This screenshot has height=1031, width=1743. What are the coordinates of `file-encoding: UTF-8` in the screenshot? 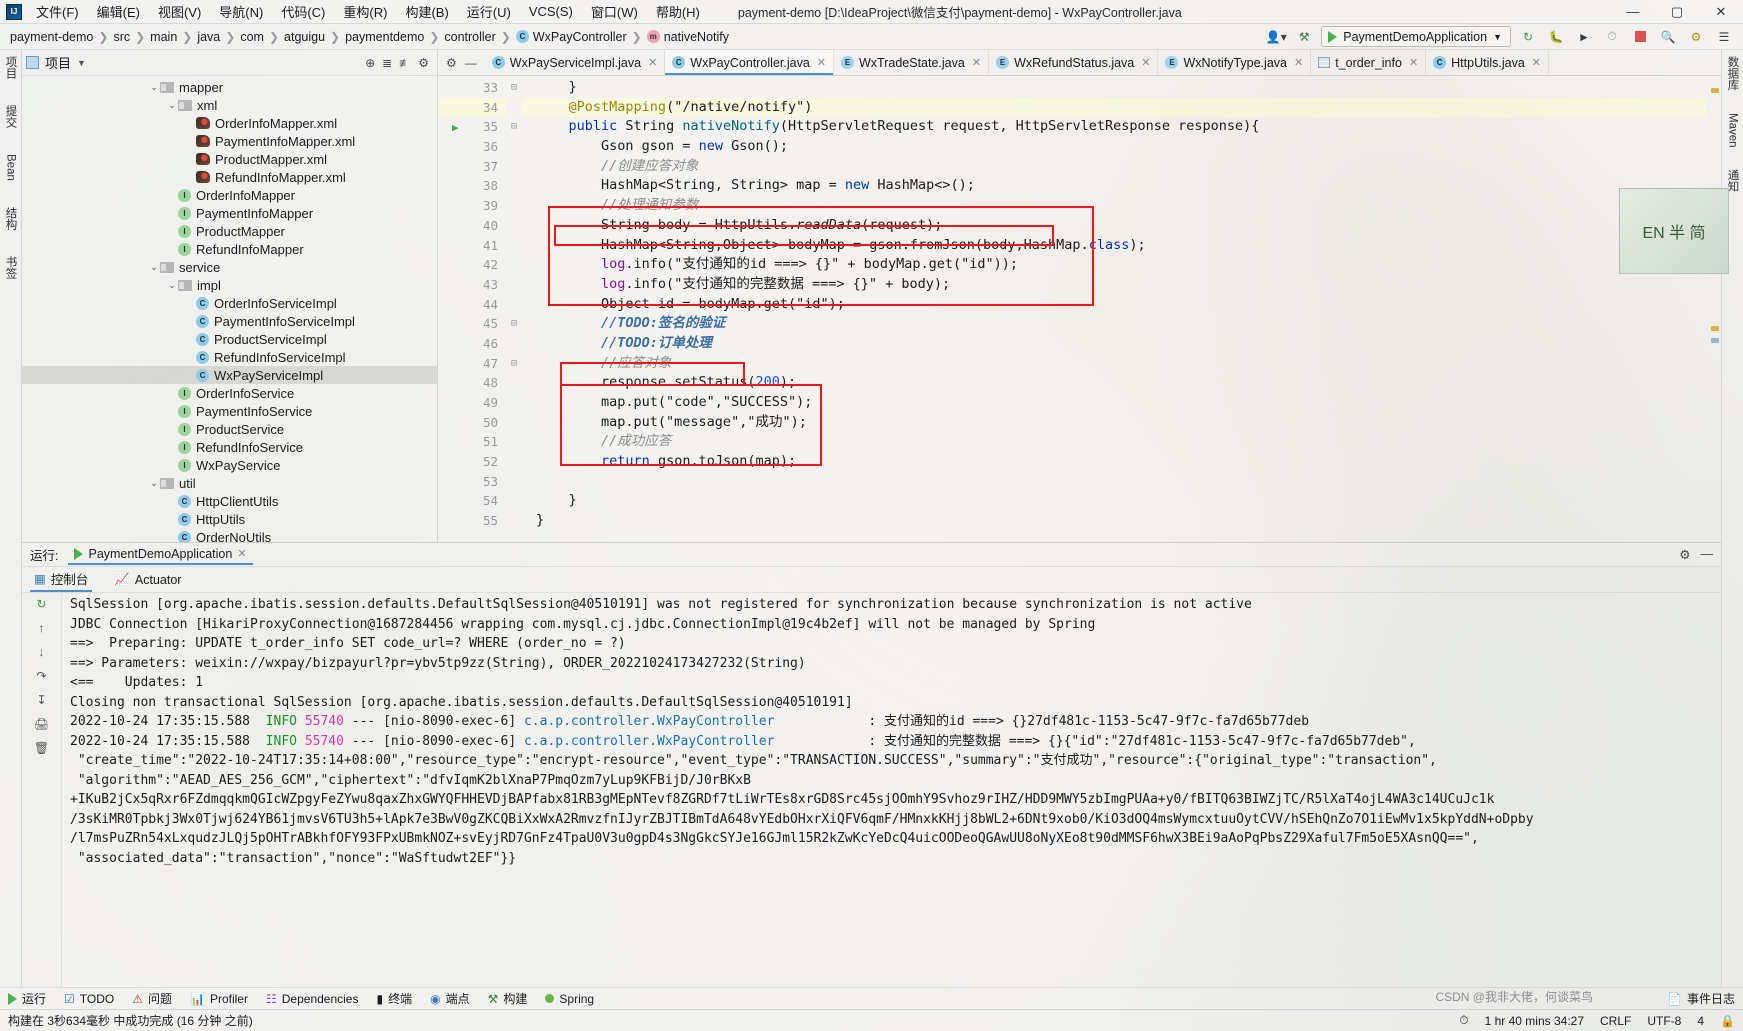 It's located at (1664, 1021).